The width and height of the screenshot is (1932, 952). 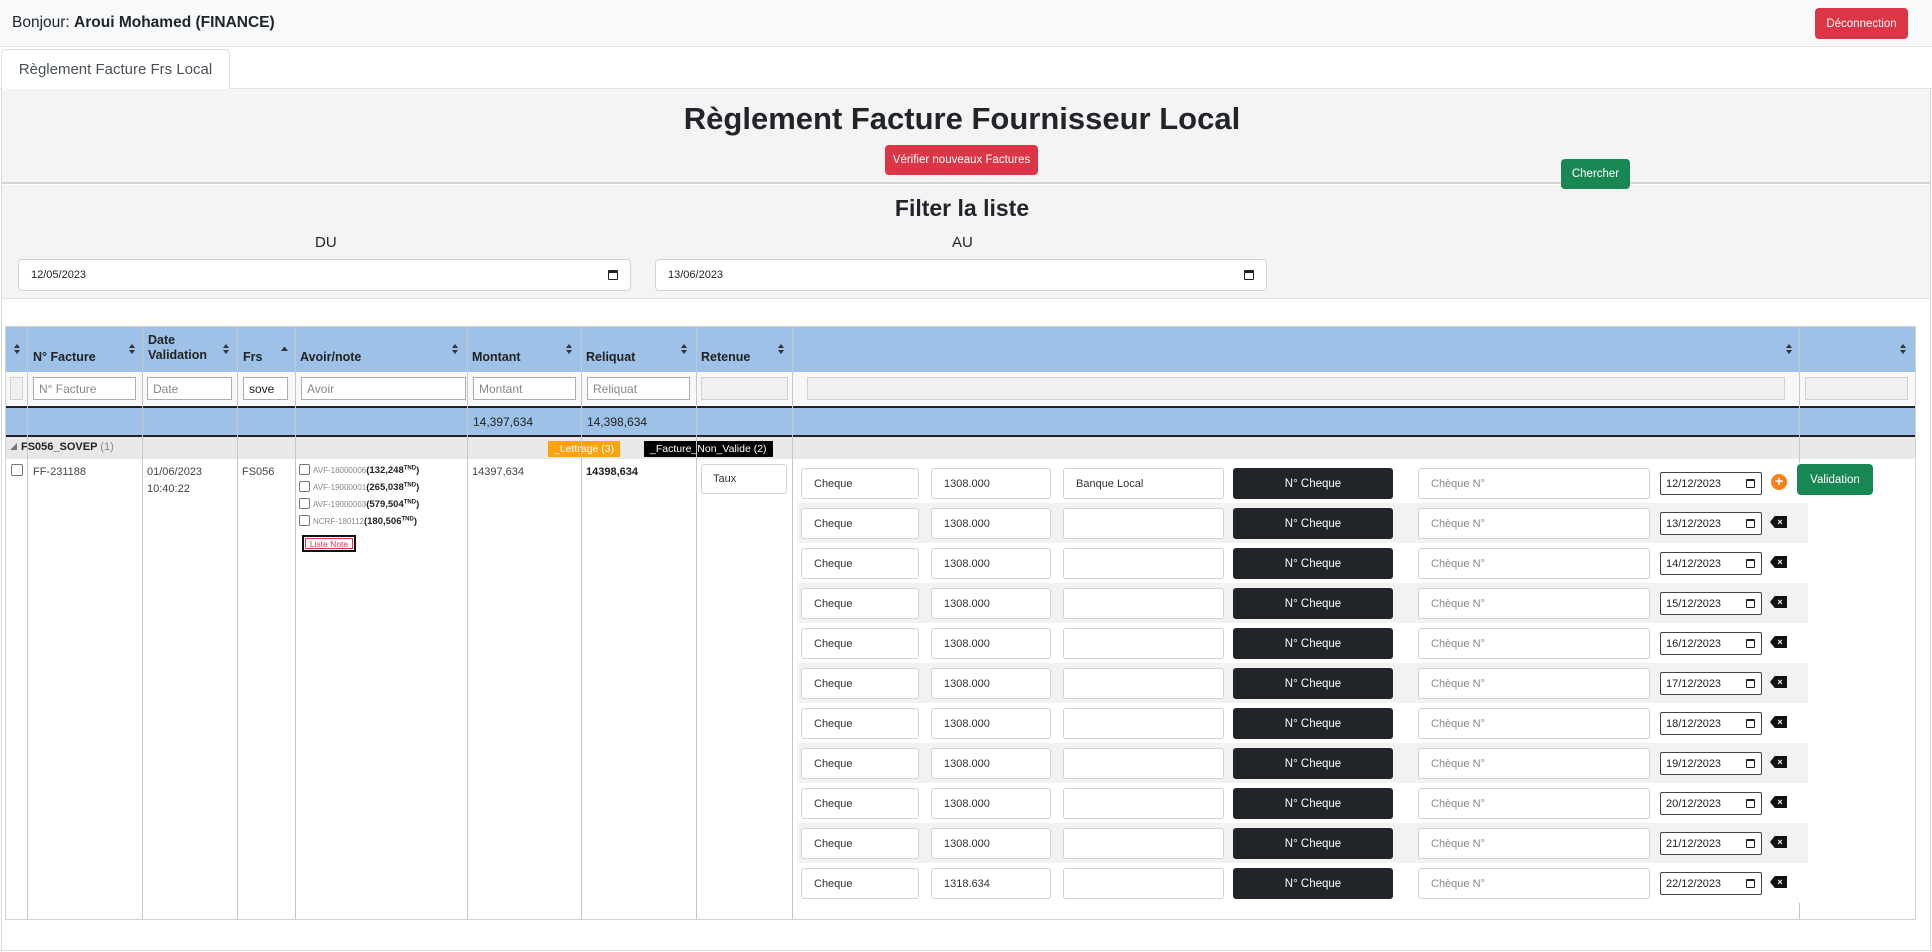 I want to click on payment-date-input: 18/12/2023, so click(x=1711, y=723).